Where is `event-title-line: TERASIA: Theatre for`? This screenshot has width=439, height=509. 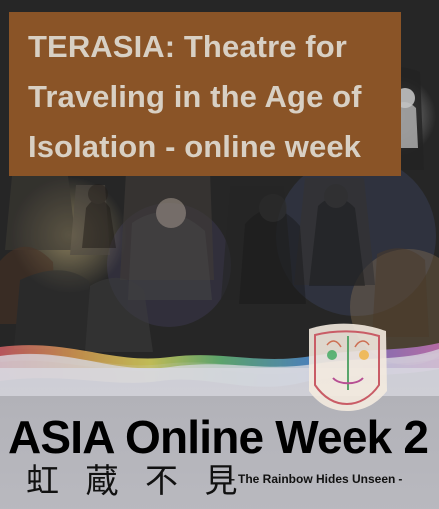
event-title-line: TERASIA: Theatre for is located at coordinates (187, 46).